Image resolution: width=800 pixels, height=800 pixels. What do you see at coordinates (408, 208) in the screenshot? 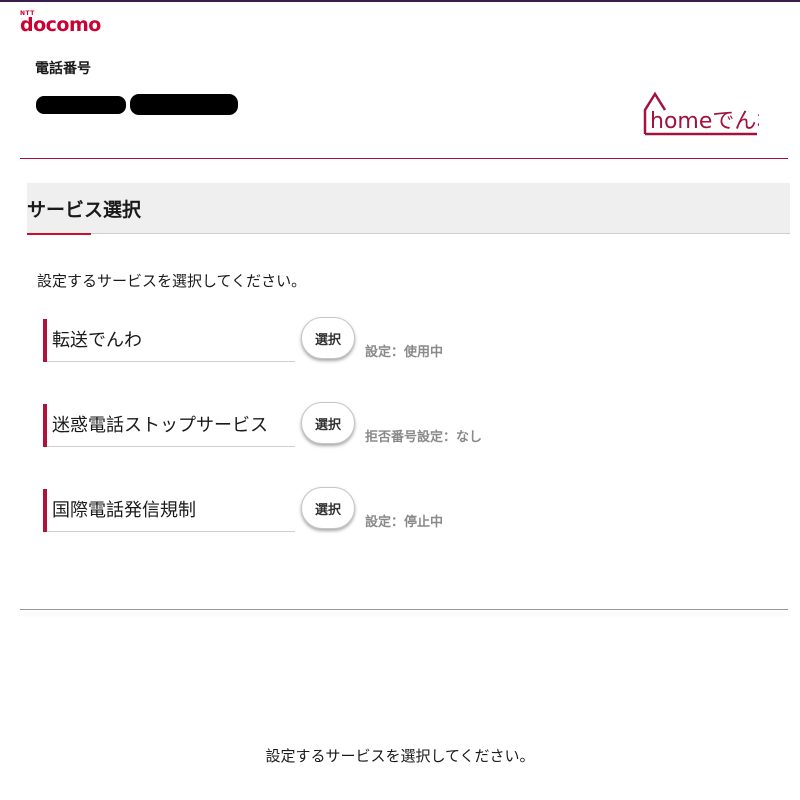
I see `section-header: サービス選択` at bounding box center [408, 208].